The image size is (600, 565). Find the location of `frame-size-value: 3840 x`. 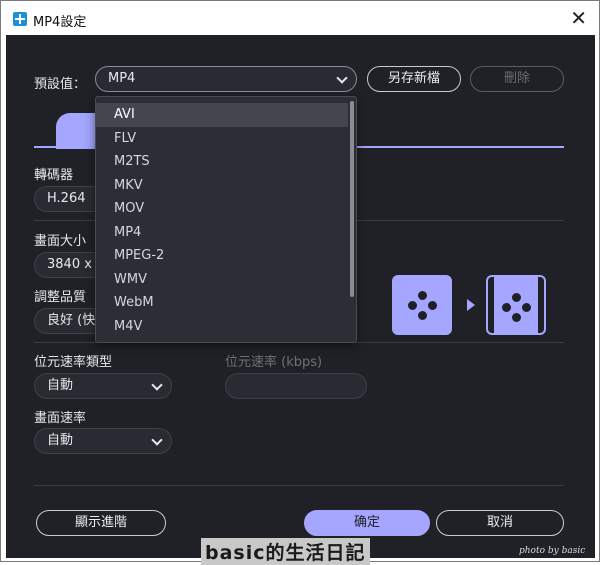

frame-size-value: 3840 x is located at coordinates (69, 264).